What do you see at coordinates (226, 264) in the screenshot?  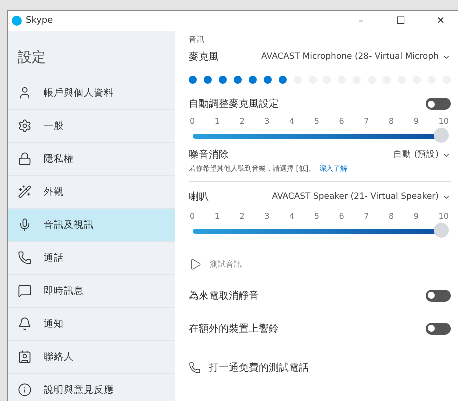 I see `test-audio-button: 測試音訊` at bounding box center [226, 264].